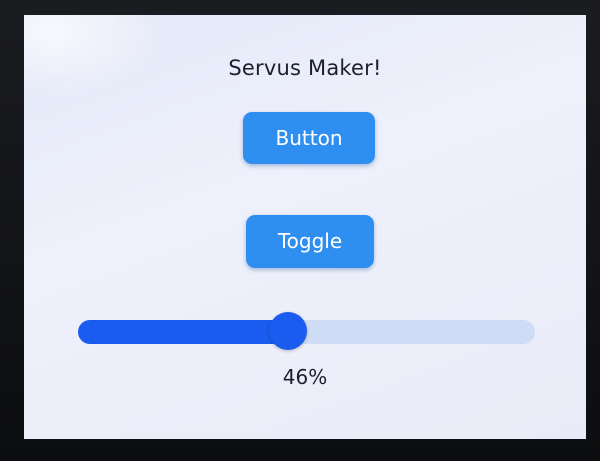  Describe the element at coordinates (183, 332) in the screenshot. I see `slider-fill` at that location.